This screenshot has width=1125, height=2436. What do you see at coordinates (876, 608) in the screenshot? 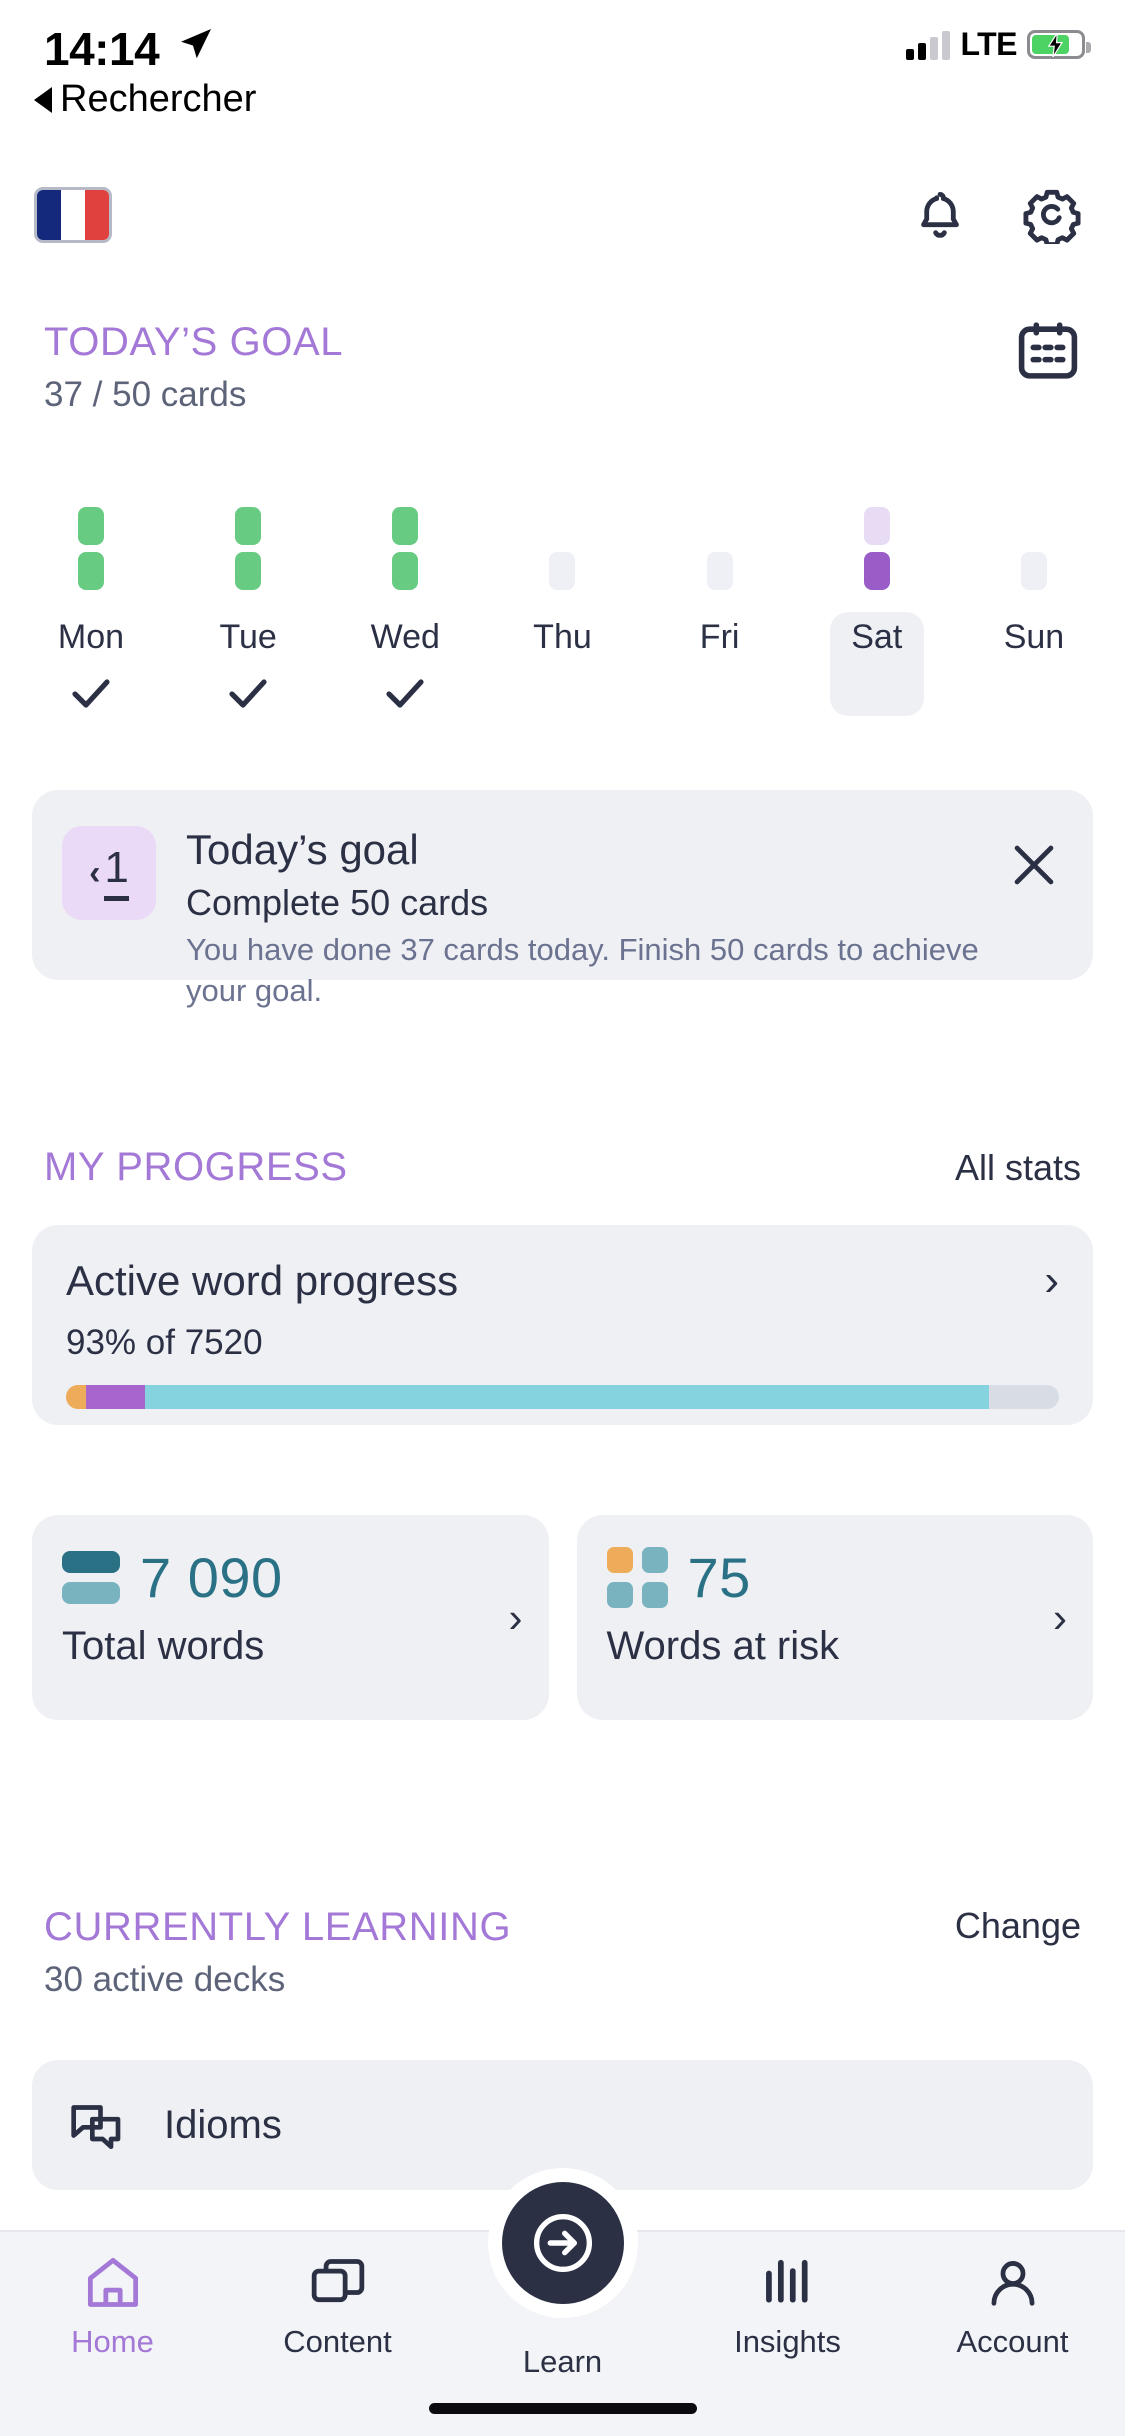
I see `week-day-sat: Sat` at bounding box center [876, 608].